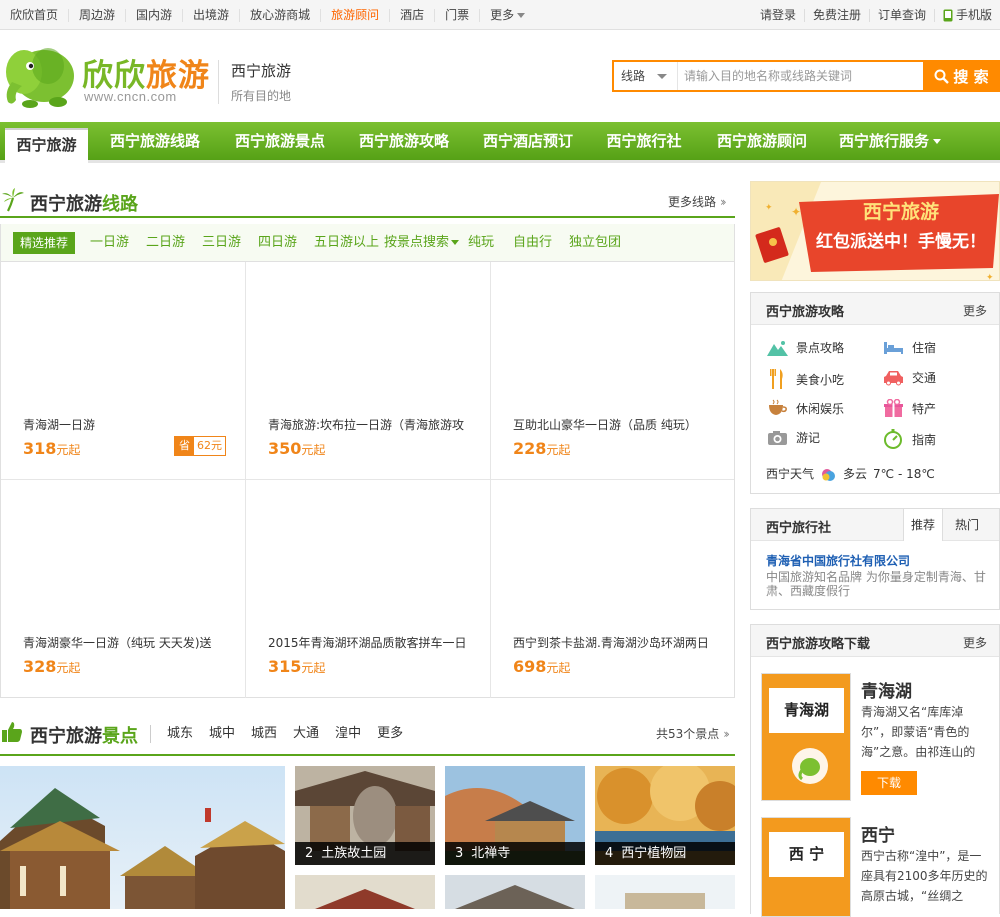 The image size is (1000, 917). I want to click on download-button: 下载, so click(889, 783).